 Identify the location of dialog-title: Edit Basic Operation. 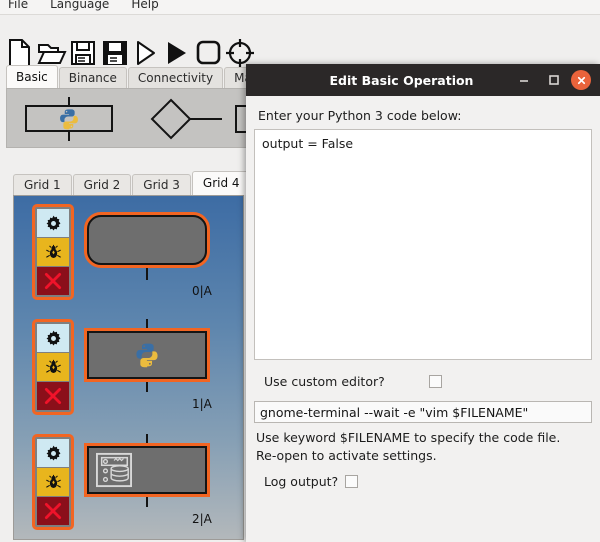
(401, 80).